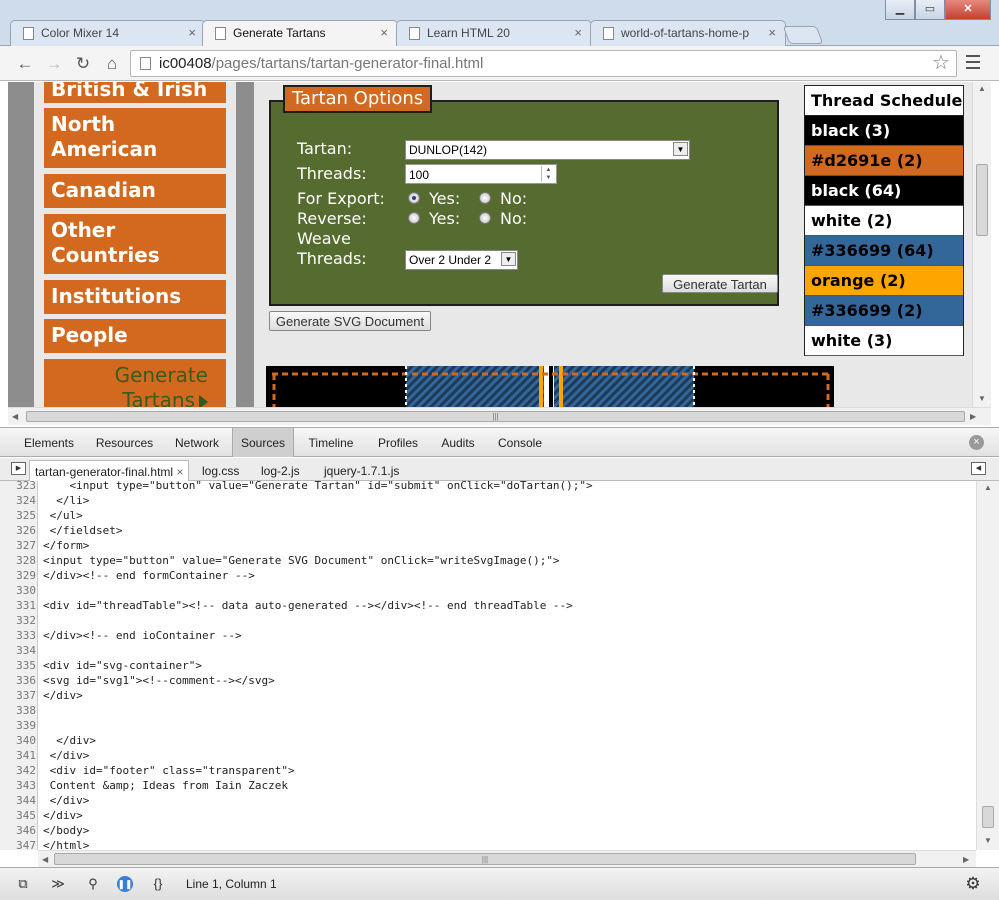 The width and height of the screenshot is (999, 900). Describe the element at coordinates (135, 191) in the screenshot. I see `nav-item-canadian: Canadian` at that location.